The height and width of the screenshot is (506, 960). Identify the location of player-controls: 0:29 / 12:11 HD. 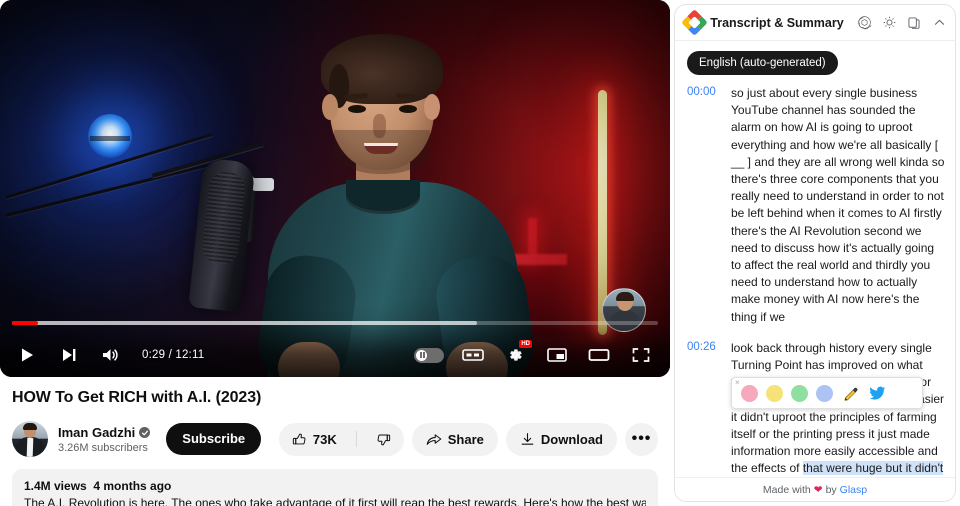
(335, 349).